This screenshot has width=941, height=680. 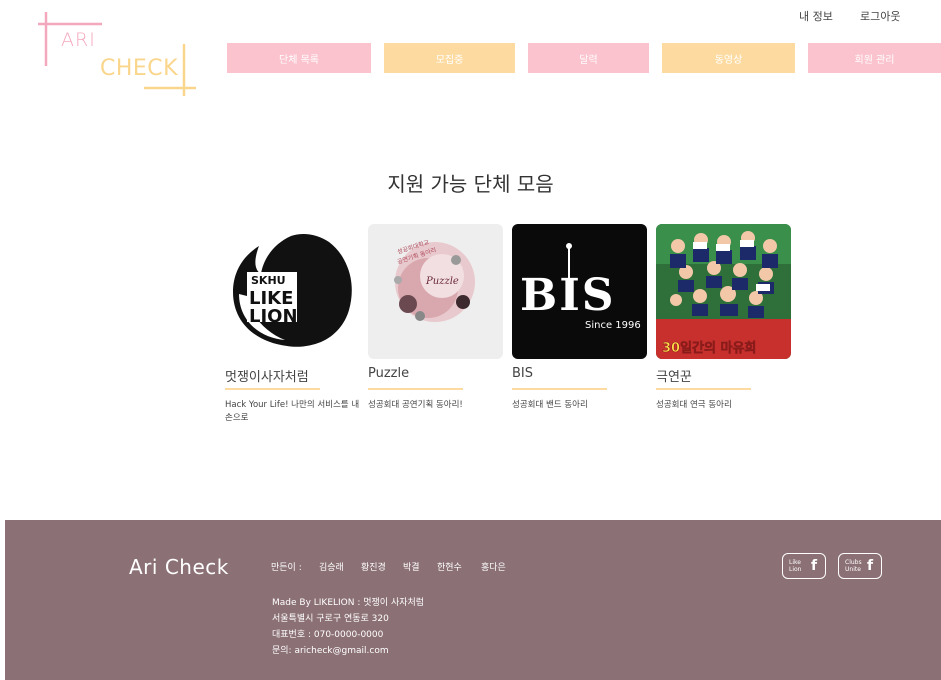 What do you see at coordinates (299, 58) in the screenshot?
I see `nav-club-list: 단체 목록` at bounding box center [299, 58].